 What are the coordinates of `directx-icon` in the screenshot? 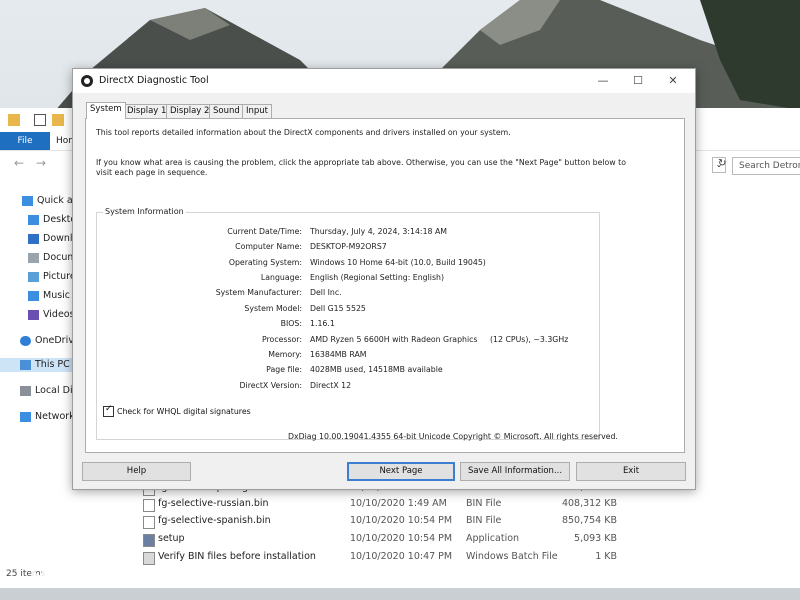 It's located at (87, 81).